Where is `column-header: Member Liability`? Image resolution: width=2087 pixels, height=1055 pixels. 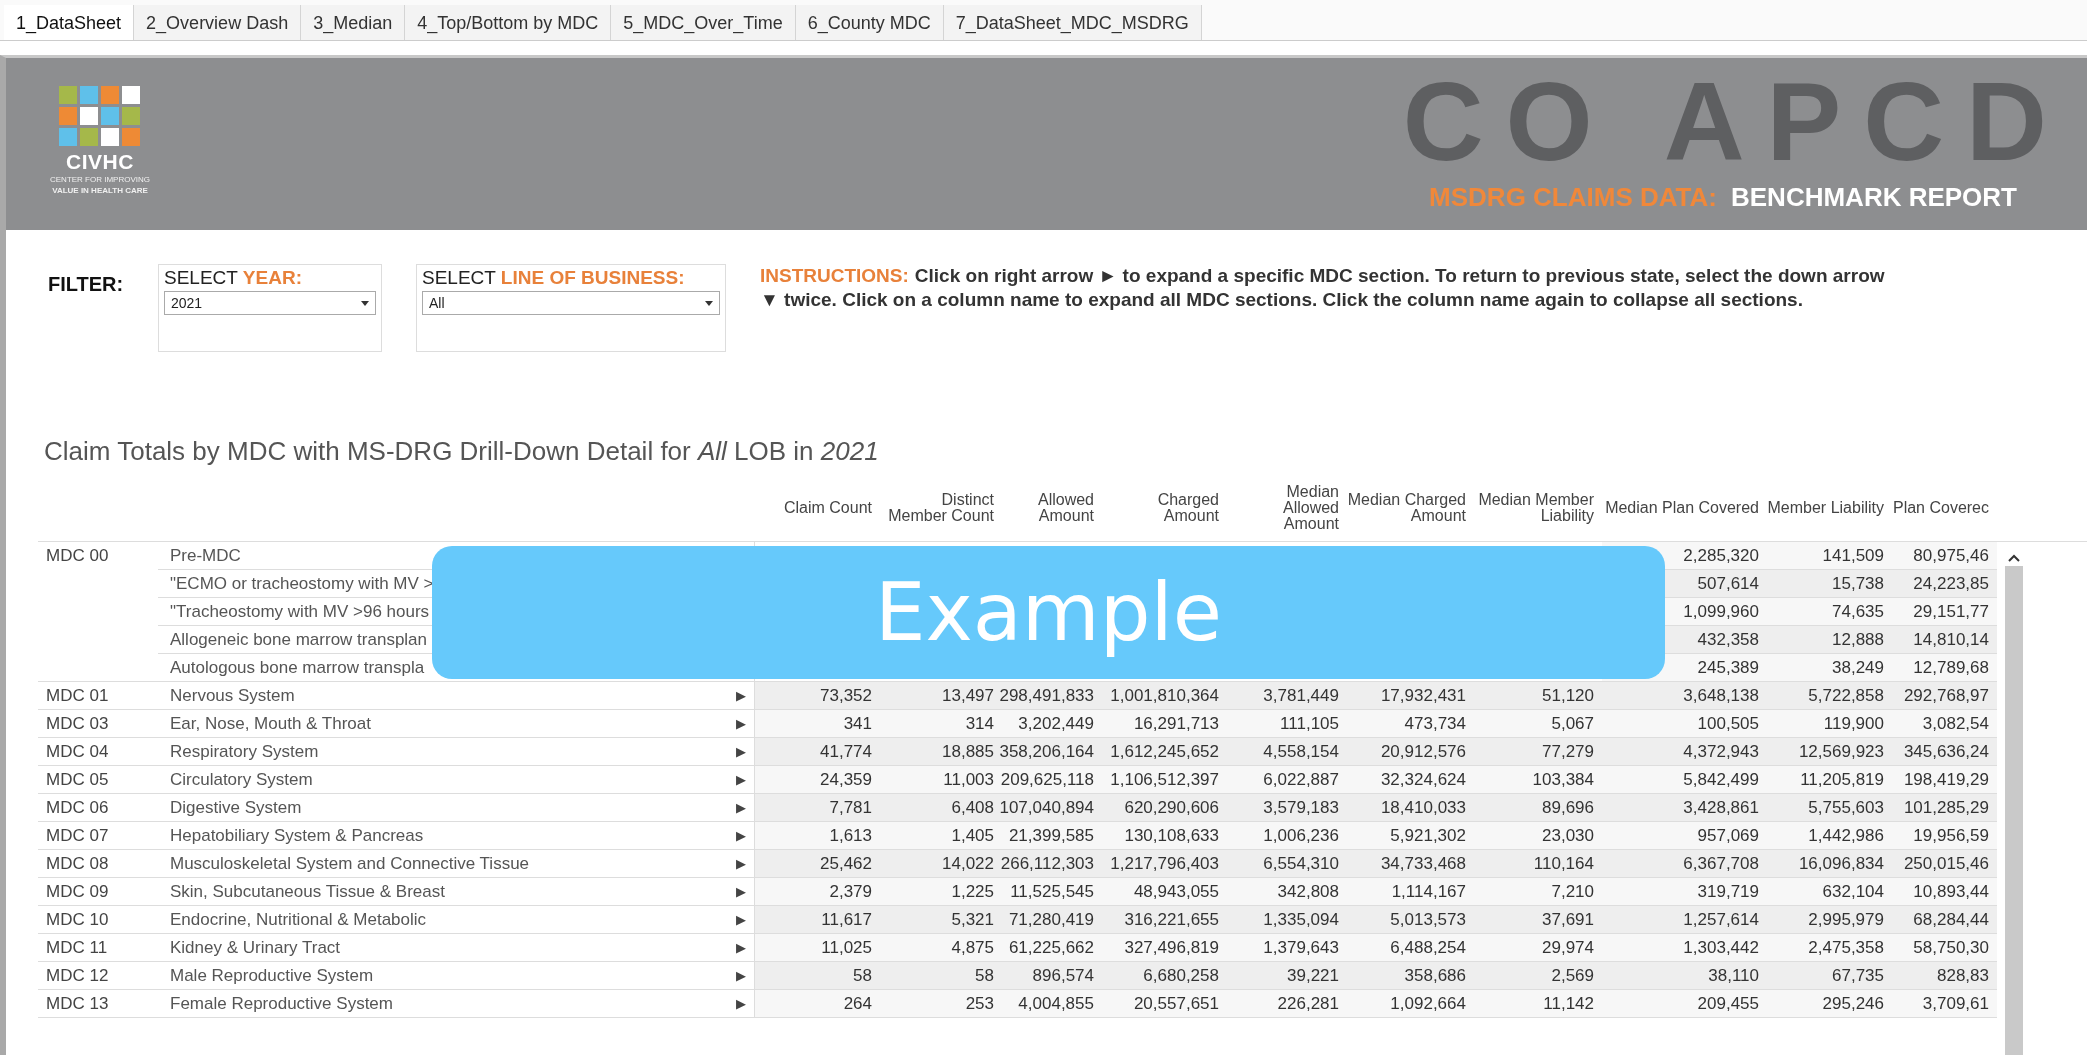
column-header: Member Liability is located at coordinates (1829, 508).